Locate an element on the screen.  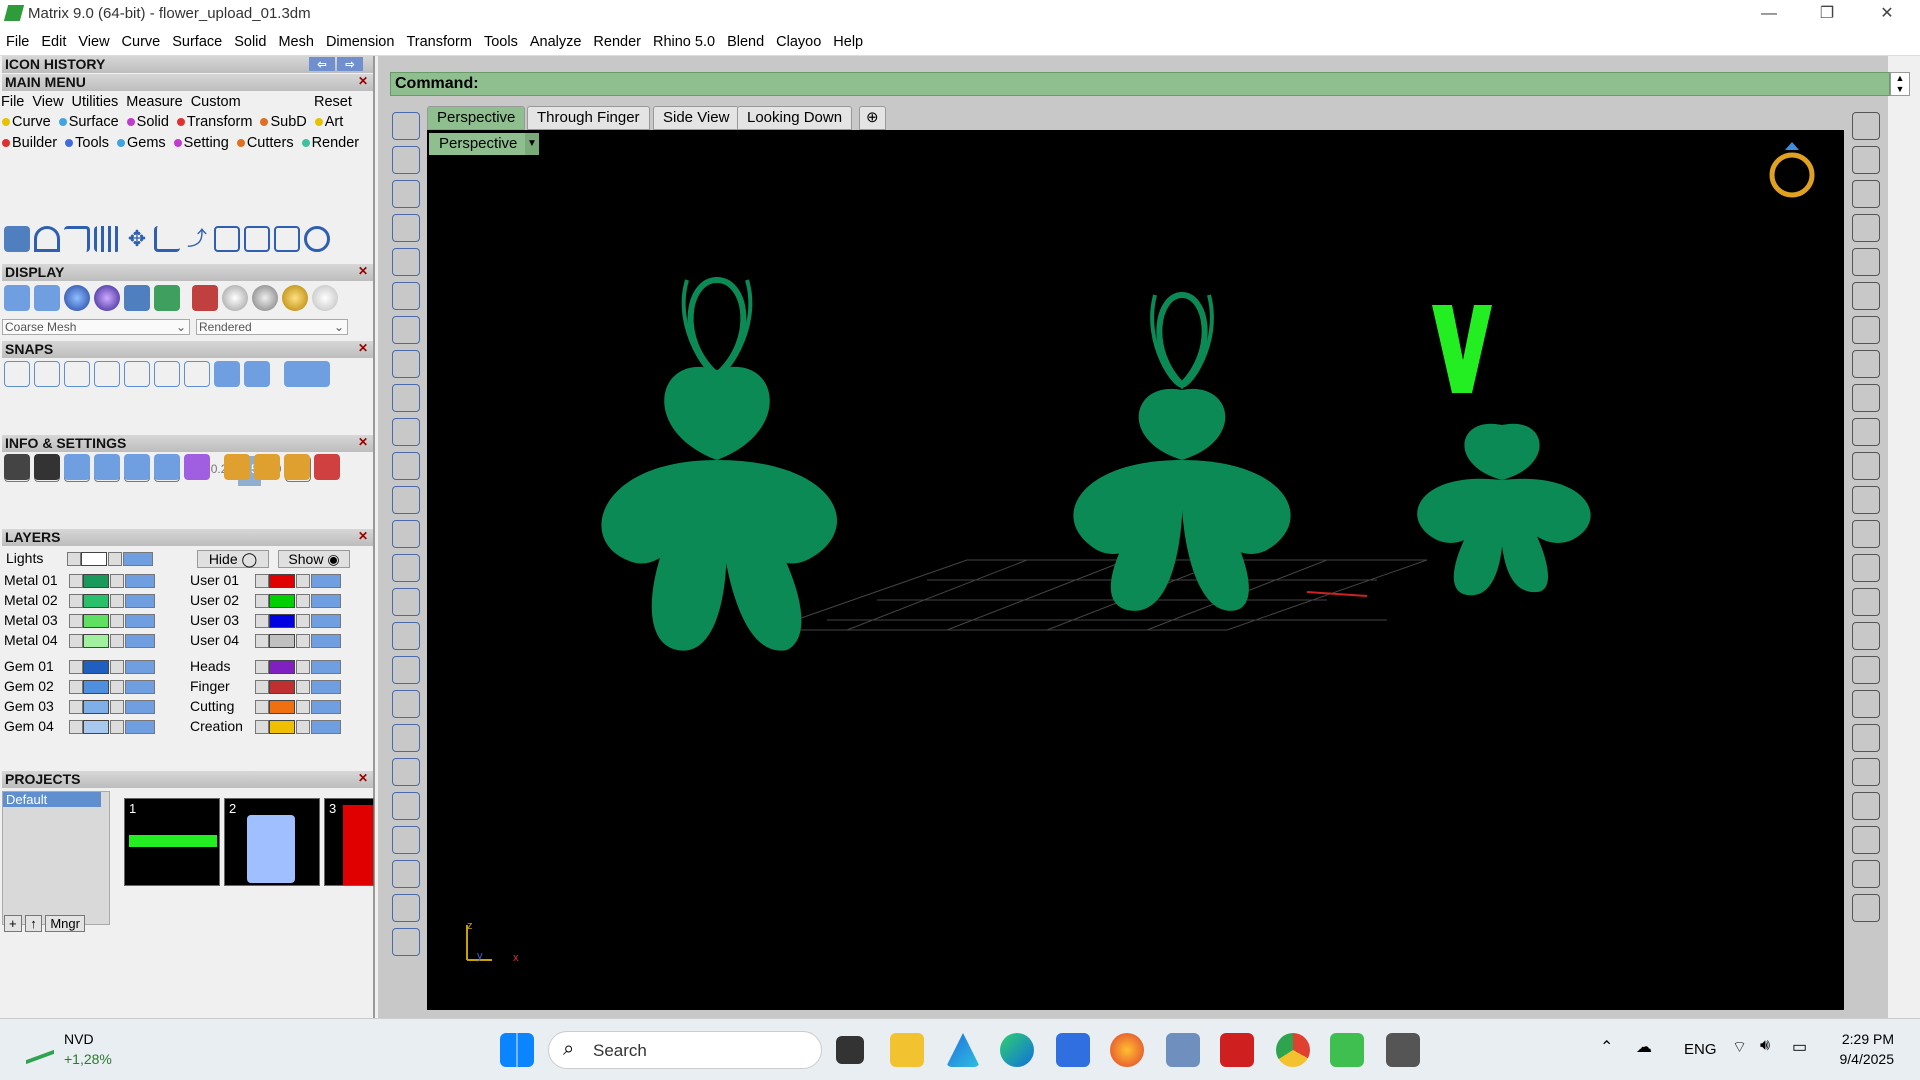
layer-name: User 03 is located at coordinates (222, 620).